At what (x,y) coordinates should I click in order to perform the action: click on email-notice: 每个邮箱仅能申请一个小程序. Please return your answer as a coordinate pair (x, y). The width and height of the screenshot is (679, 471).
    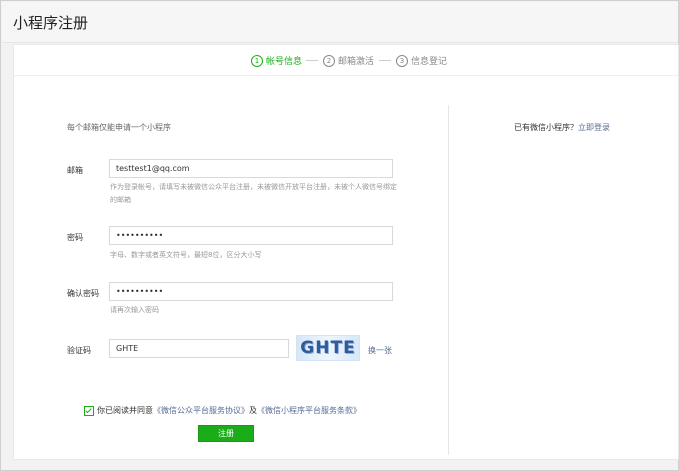
    Looking at the image, I should click on (119, 127).